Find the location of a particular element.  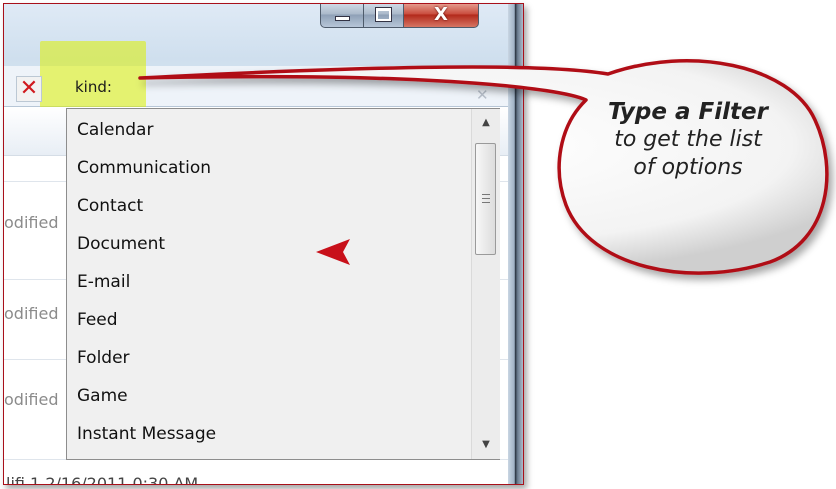

callout-text: Type a Filter to get the list of options is located at coordinates (688, 140).